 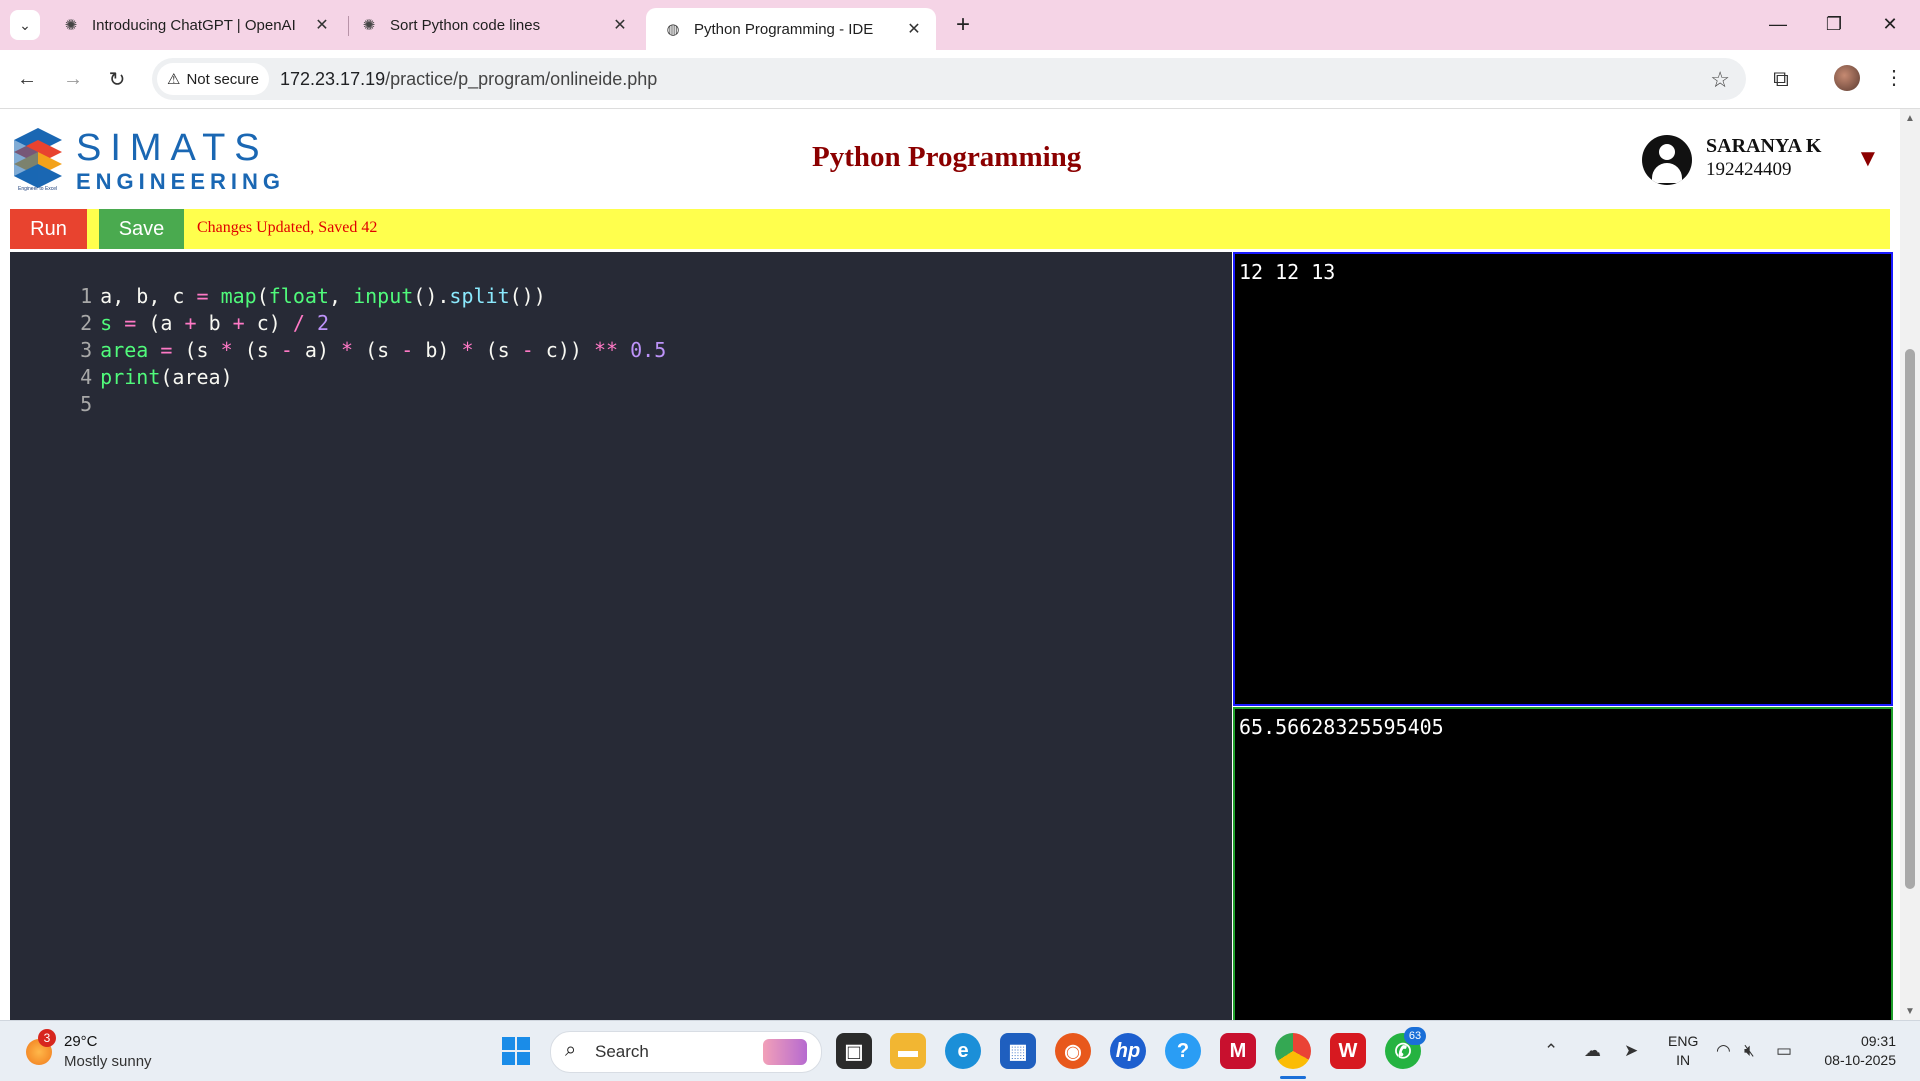 I want to click on user-id: 192424409, so click(x=1749, y=169).